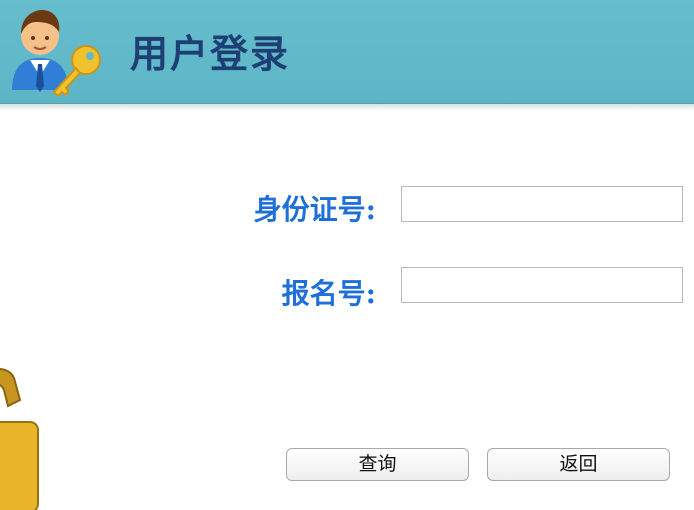 This screenshot has height=510, width=694. Describe the element at coordinates (19, 439) in the screenshot. I see `padlock-icon` at that location.